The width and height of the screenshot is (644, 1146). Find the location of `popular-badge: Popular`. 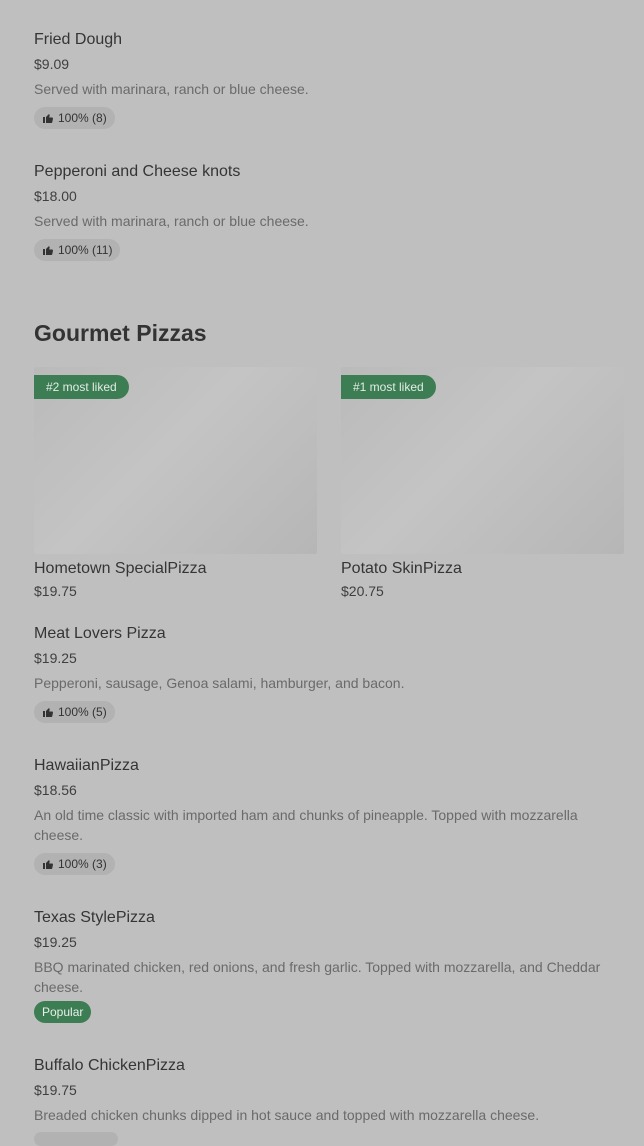

popular-badge: Popular is located at coordinates (63, 1012).